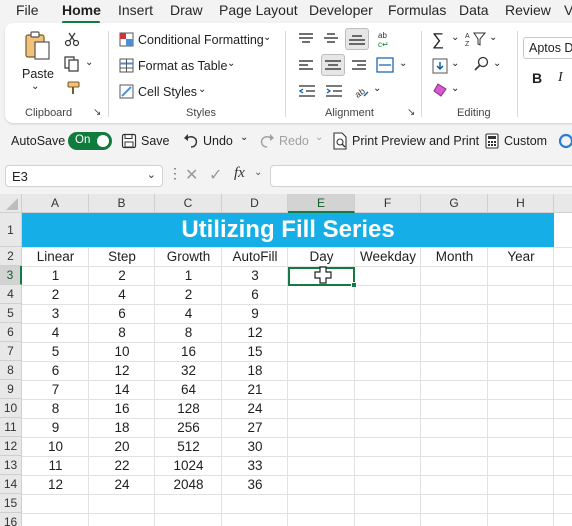  Describe the element at coordinates (528, 10) in the screenshot. I see `tab-review: Review` at that location.